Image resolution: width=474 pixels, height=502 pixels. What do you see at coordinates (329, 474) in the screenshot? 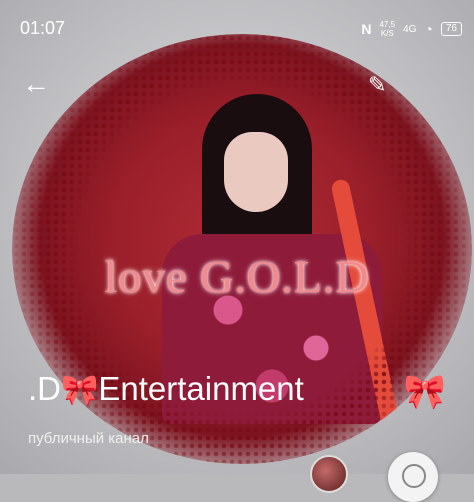
I see `avatar` at bounding box center [329, 474].